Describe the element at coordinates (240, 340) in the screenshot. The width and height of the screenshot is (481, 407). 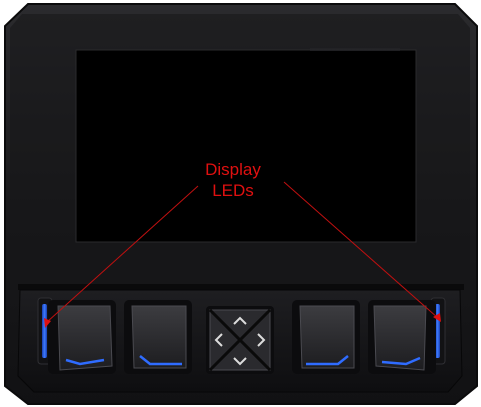
I see `dpad` at that location.